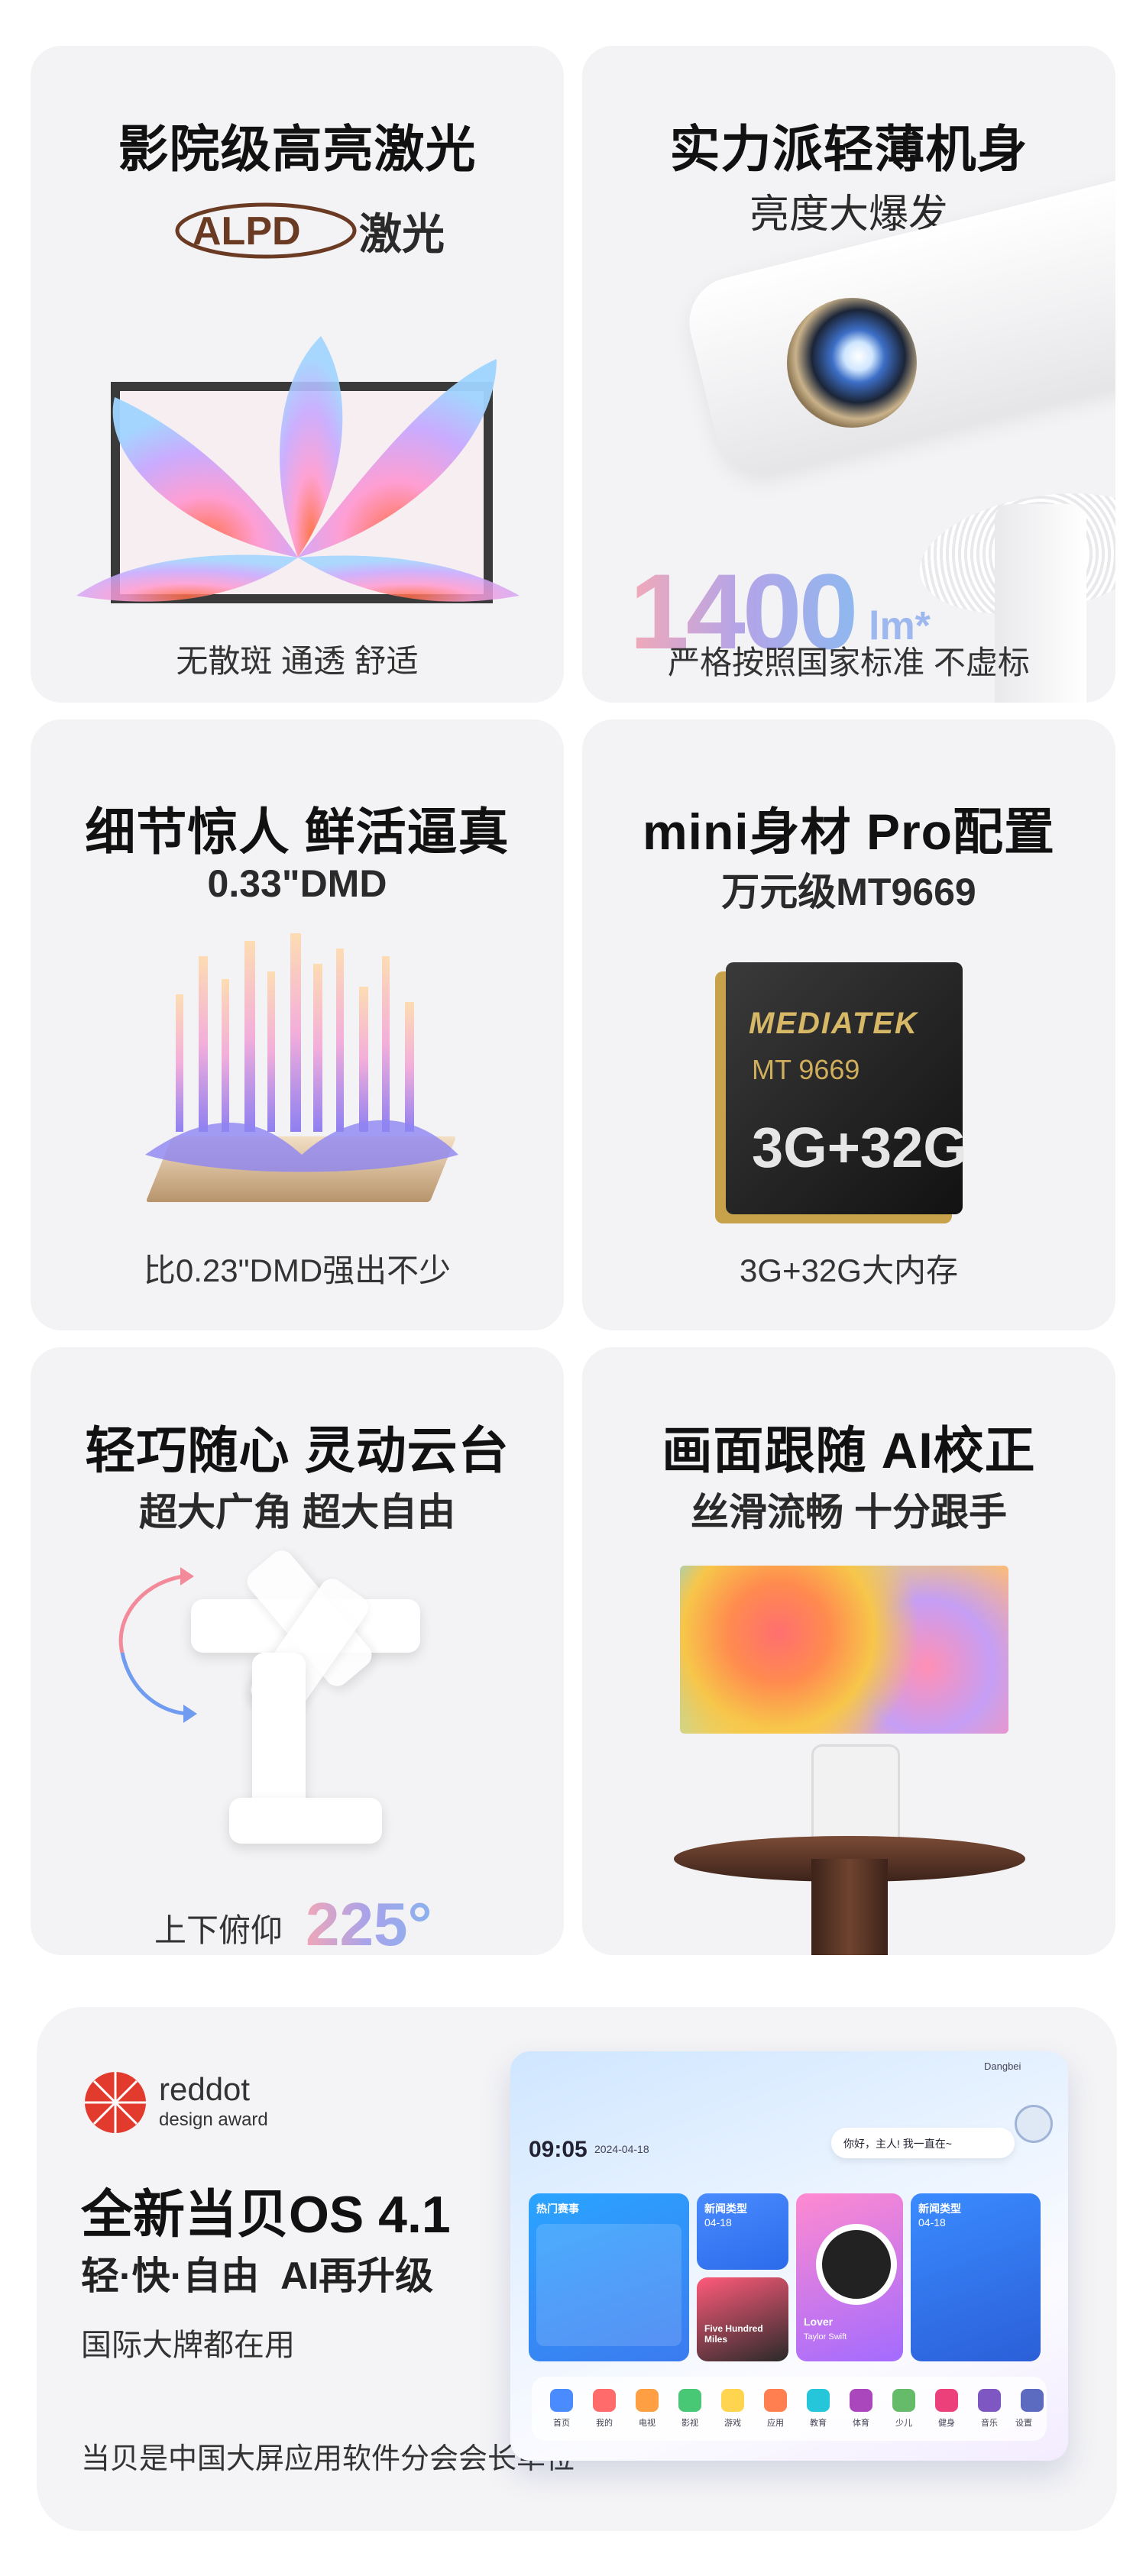 The height and width of the screenshot is (2576, 1146). Describe the element at coordinates (297, 1651) in the screenshot. I see `gimbal-card: 轻巧随心 灵动云台 超大广角 超大自由 上下俯仰 225°` at that location.